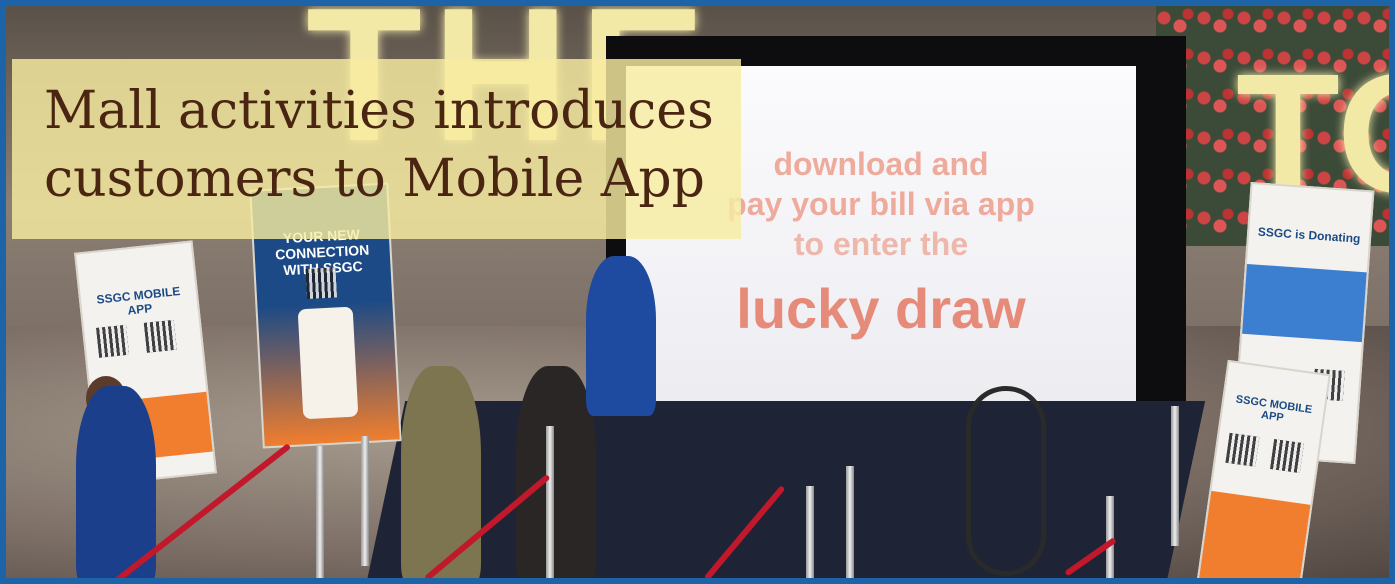 The height and width of the screenshot is (584, 1395). I want to click on phone-graphic, so click(328, 363).